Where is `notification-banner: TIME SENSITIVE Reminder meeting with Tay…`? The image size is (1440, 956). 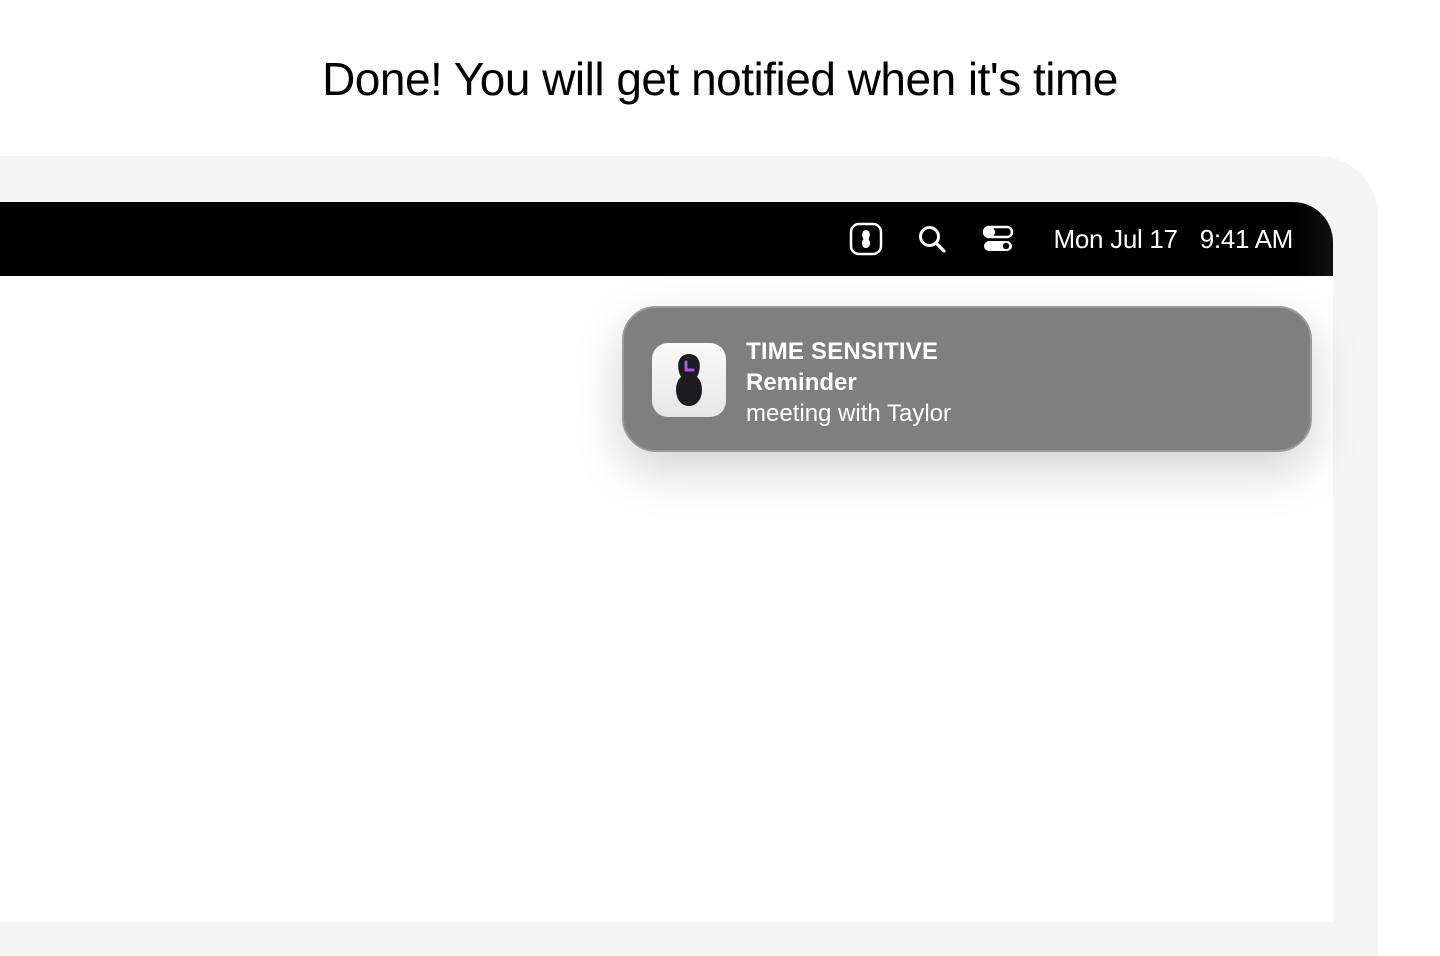
notification-banner: TIME SENSITIVE Reminder meeting with Tay… is located at coordinates (967, 379).